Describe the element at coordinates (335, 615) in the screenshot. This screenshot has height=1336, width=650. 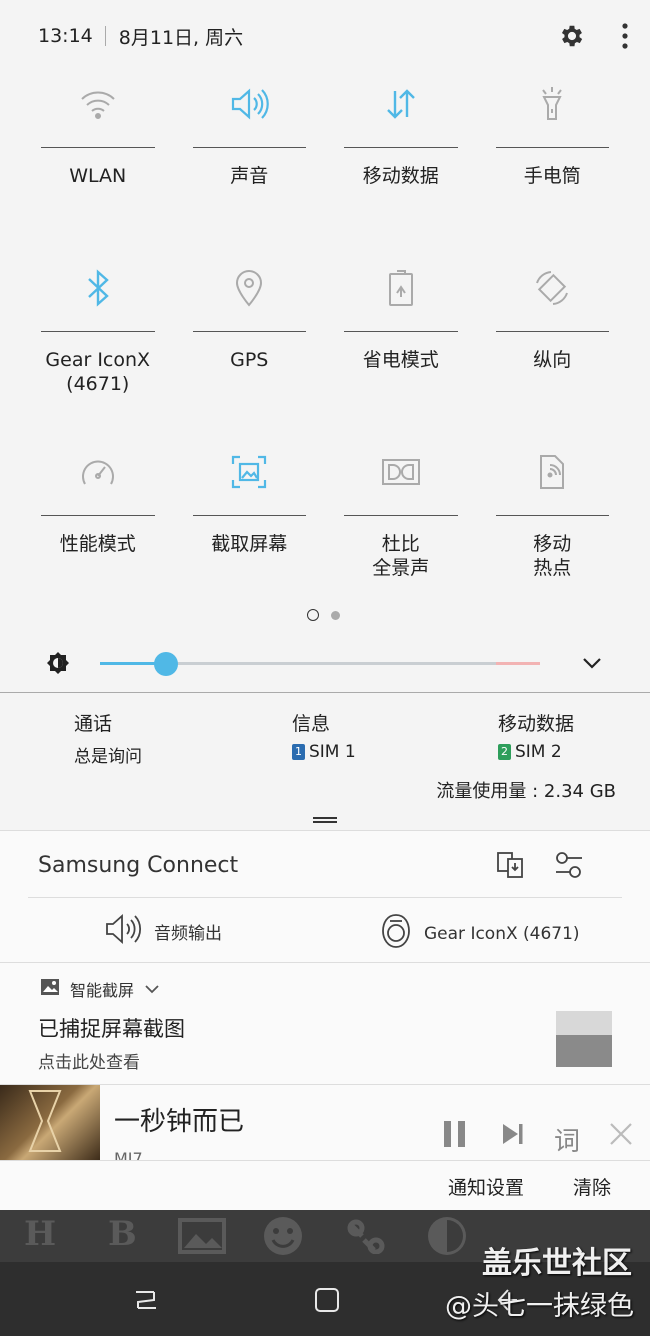
I see `page-dot` at that location.